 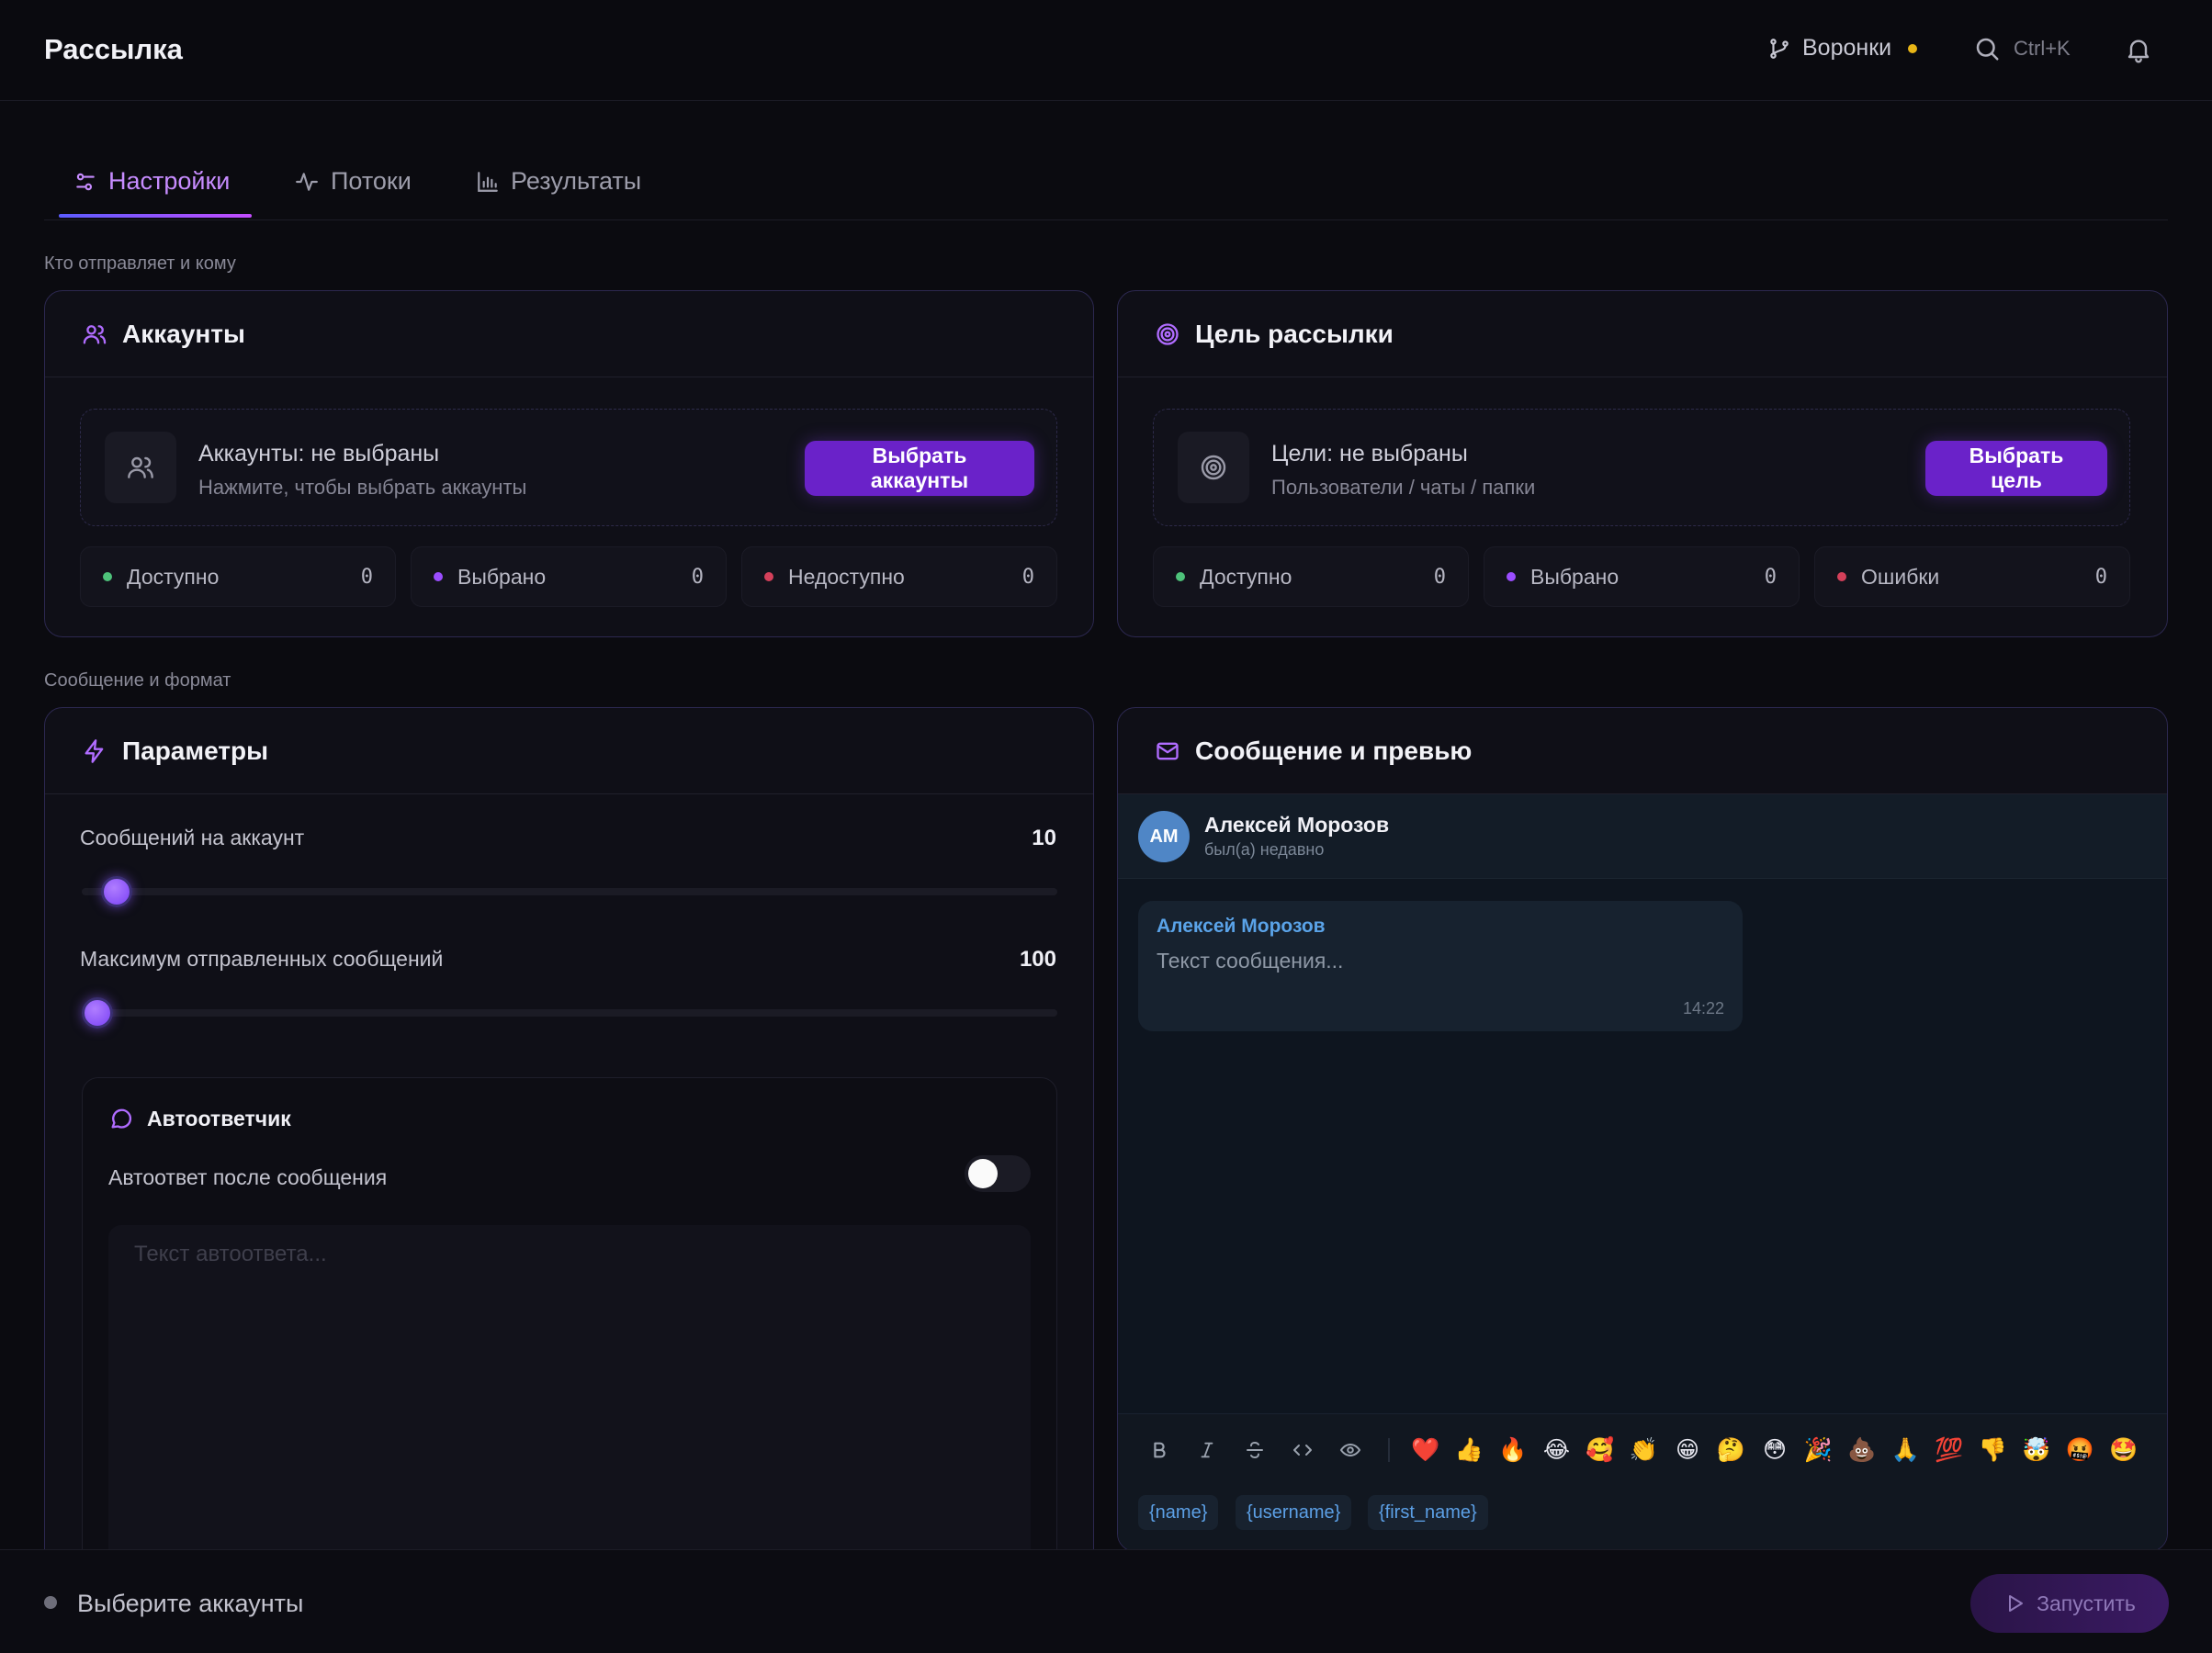 I want to click on tab-bar: Настройки Потоки Результаты, so click(x=1106, y=184).